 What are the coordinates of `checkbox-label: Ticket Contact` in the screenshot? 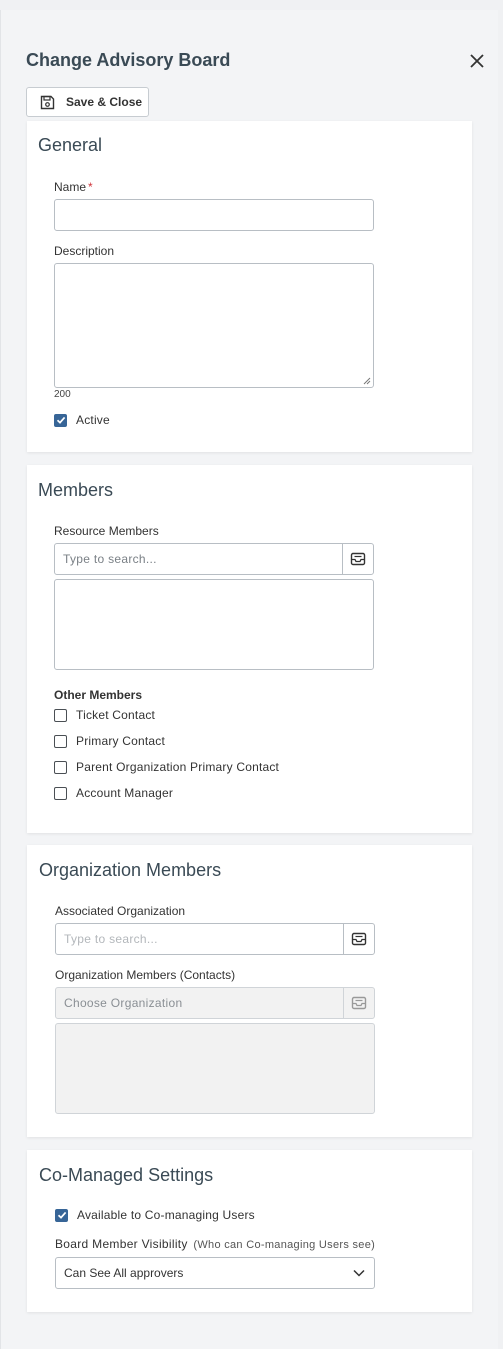 It's located at (116, 715).